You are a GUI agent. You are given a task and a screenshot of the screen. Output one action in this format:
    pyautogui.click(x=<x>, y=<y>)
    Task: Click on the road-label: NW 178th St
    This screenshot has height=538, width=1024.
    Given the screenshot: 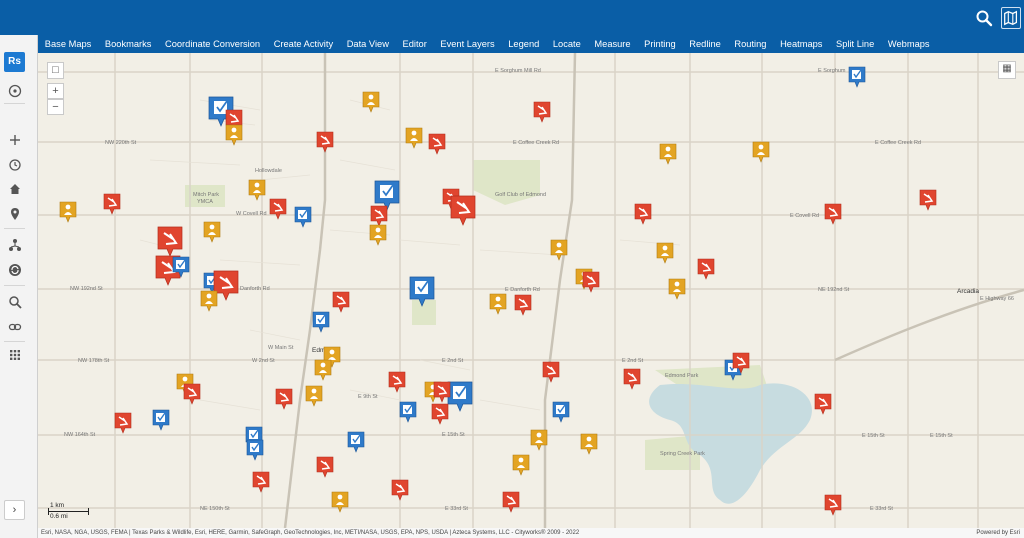 What is the action you would take?
    pyautogui.click(x=94, y=361)
    